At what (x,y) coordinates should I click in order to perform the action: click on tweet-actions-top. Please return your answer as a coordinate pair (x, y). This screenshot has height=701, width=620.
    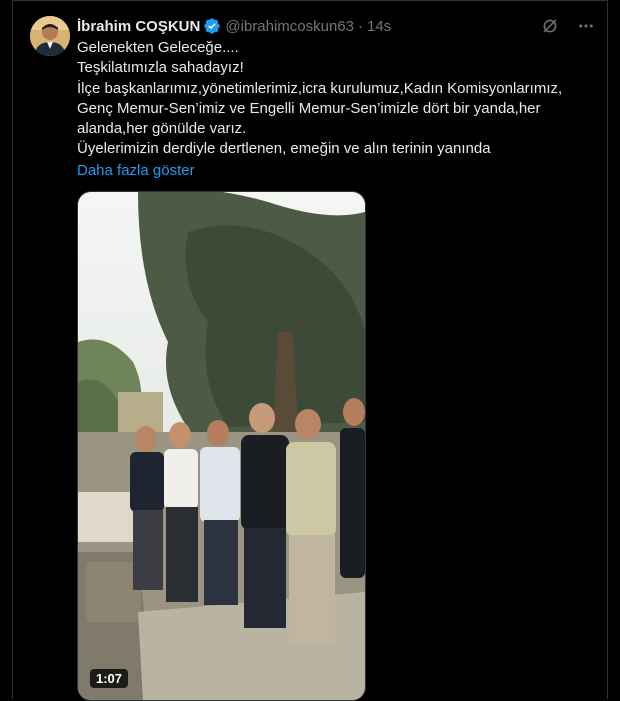
    Looking at the image, I should click on (568, 26).